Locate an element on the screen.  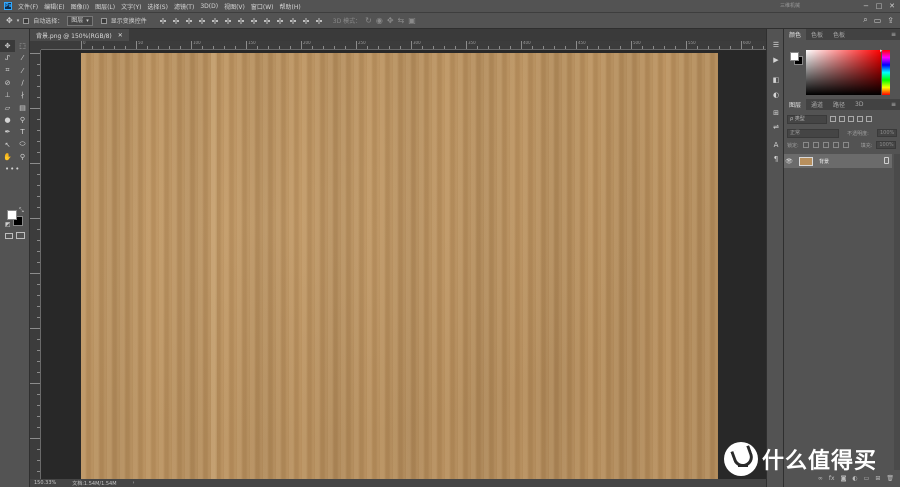
horizontal-ruler: 0 50 100 150 200 250 300 350 400 450 500 550 600 is located at coordinates (403, 45).